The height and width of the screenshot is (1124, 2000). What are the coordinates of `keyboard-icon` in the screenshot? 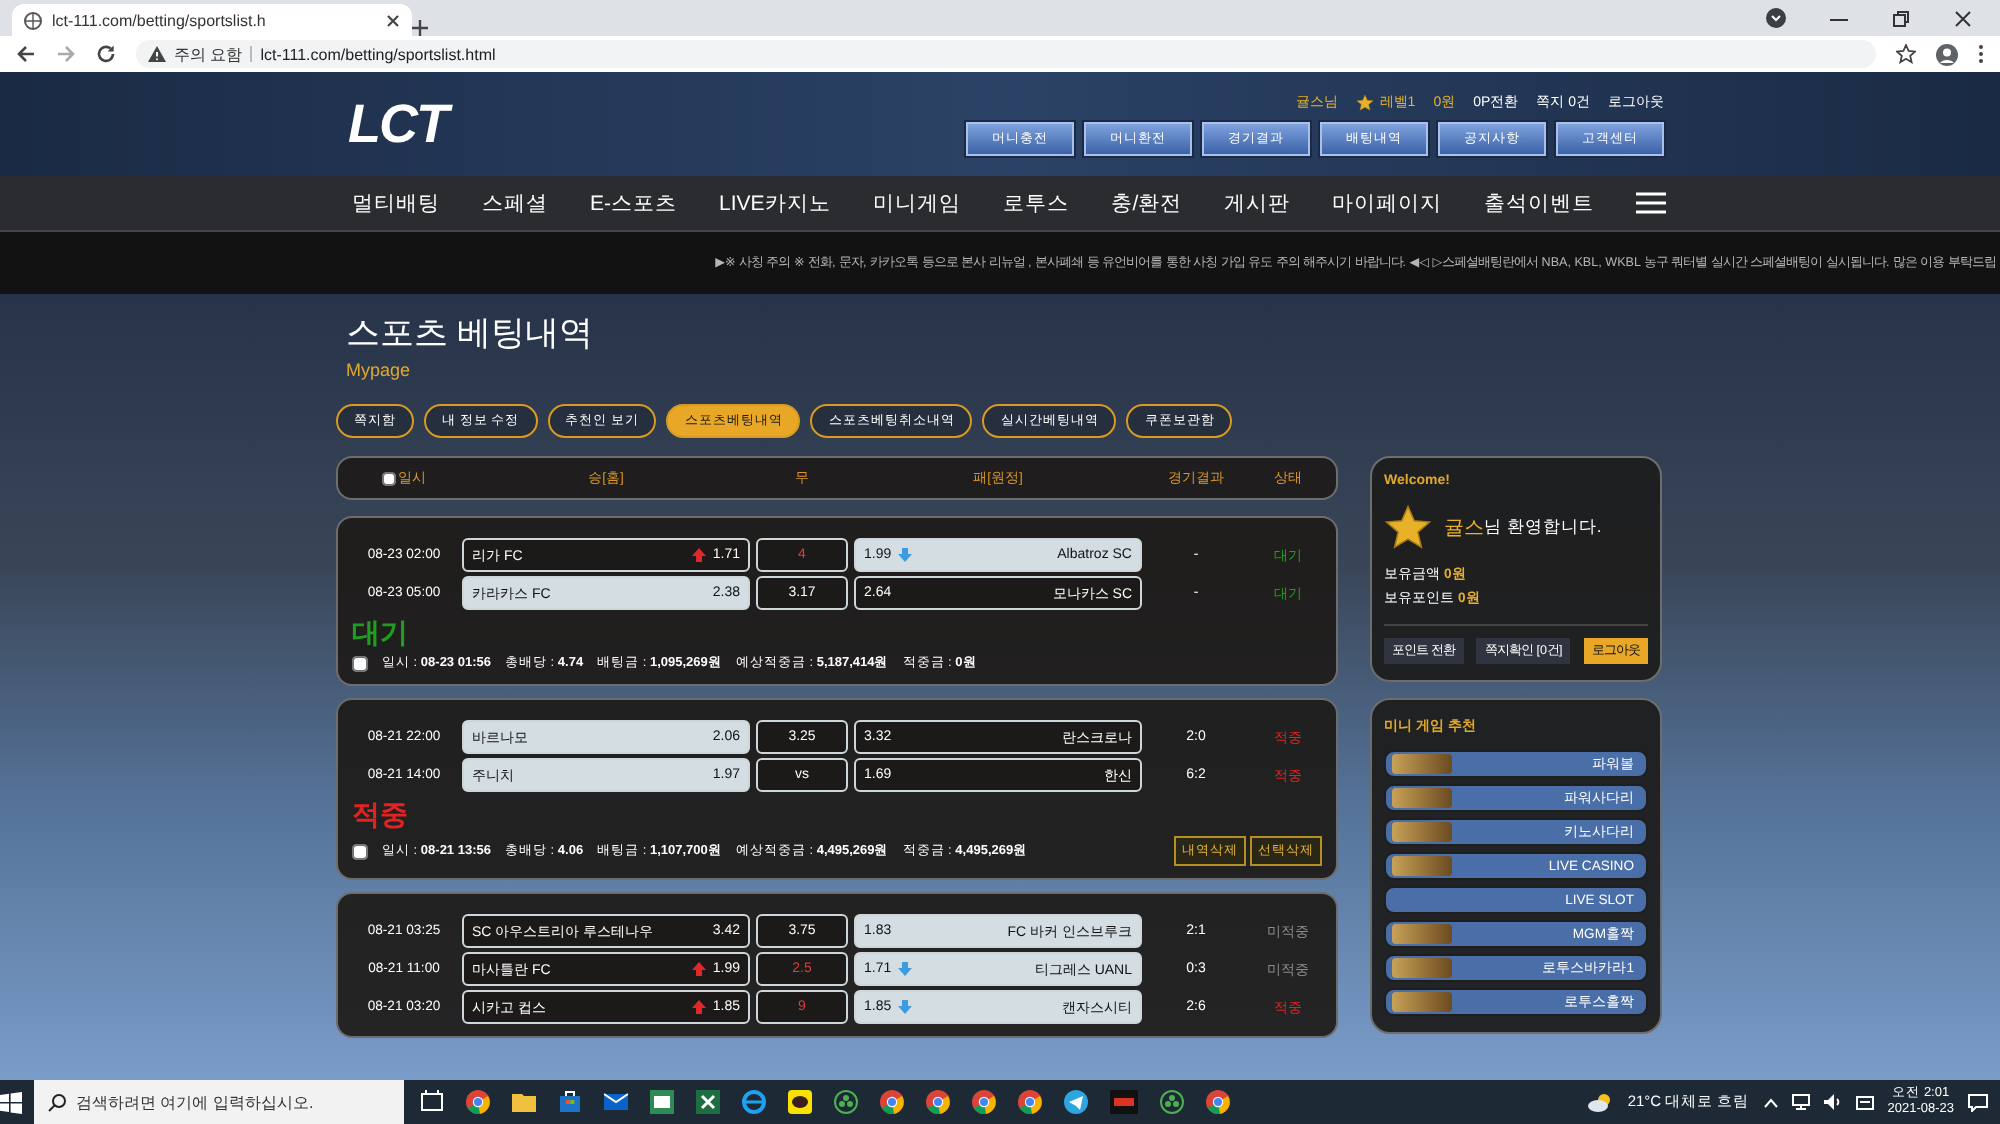 It's located at (1864, 1102).